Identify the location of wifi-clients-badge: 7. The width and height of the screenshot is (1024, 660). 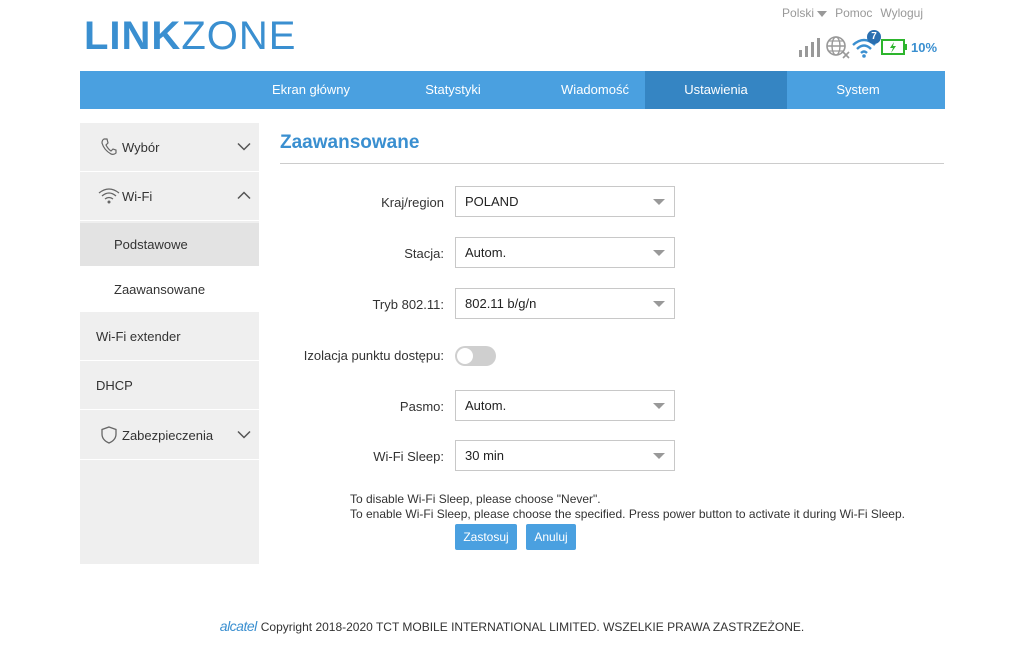
(874, 37).